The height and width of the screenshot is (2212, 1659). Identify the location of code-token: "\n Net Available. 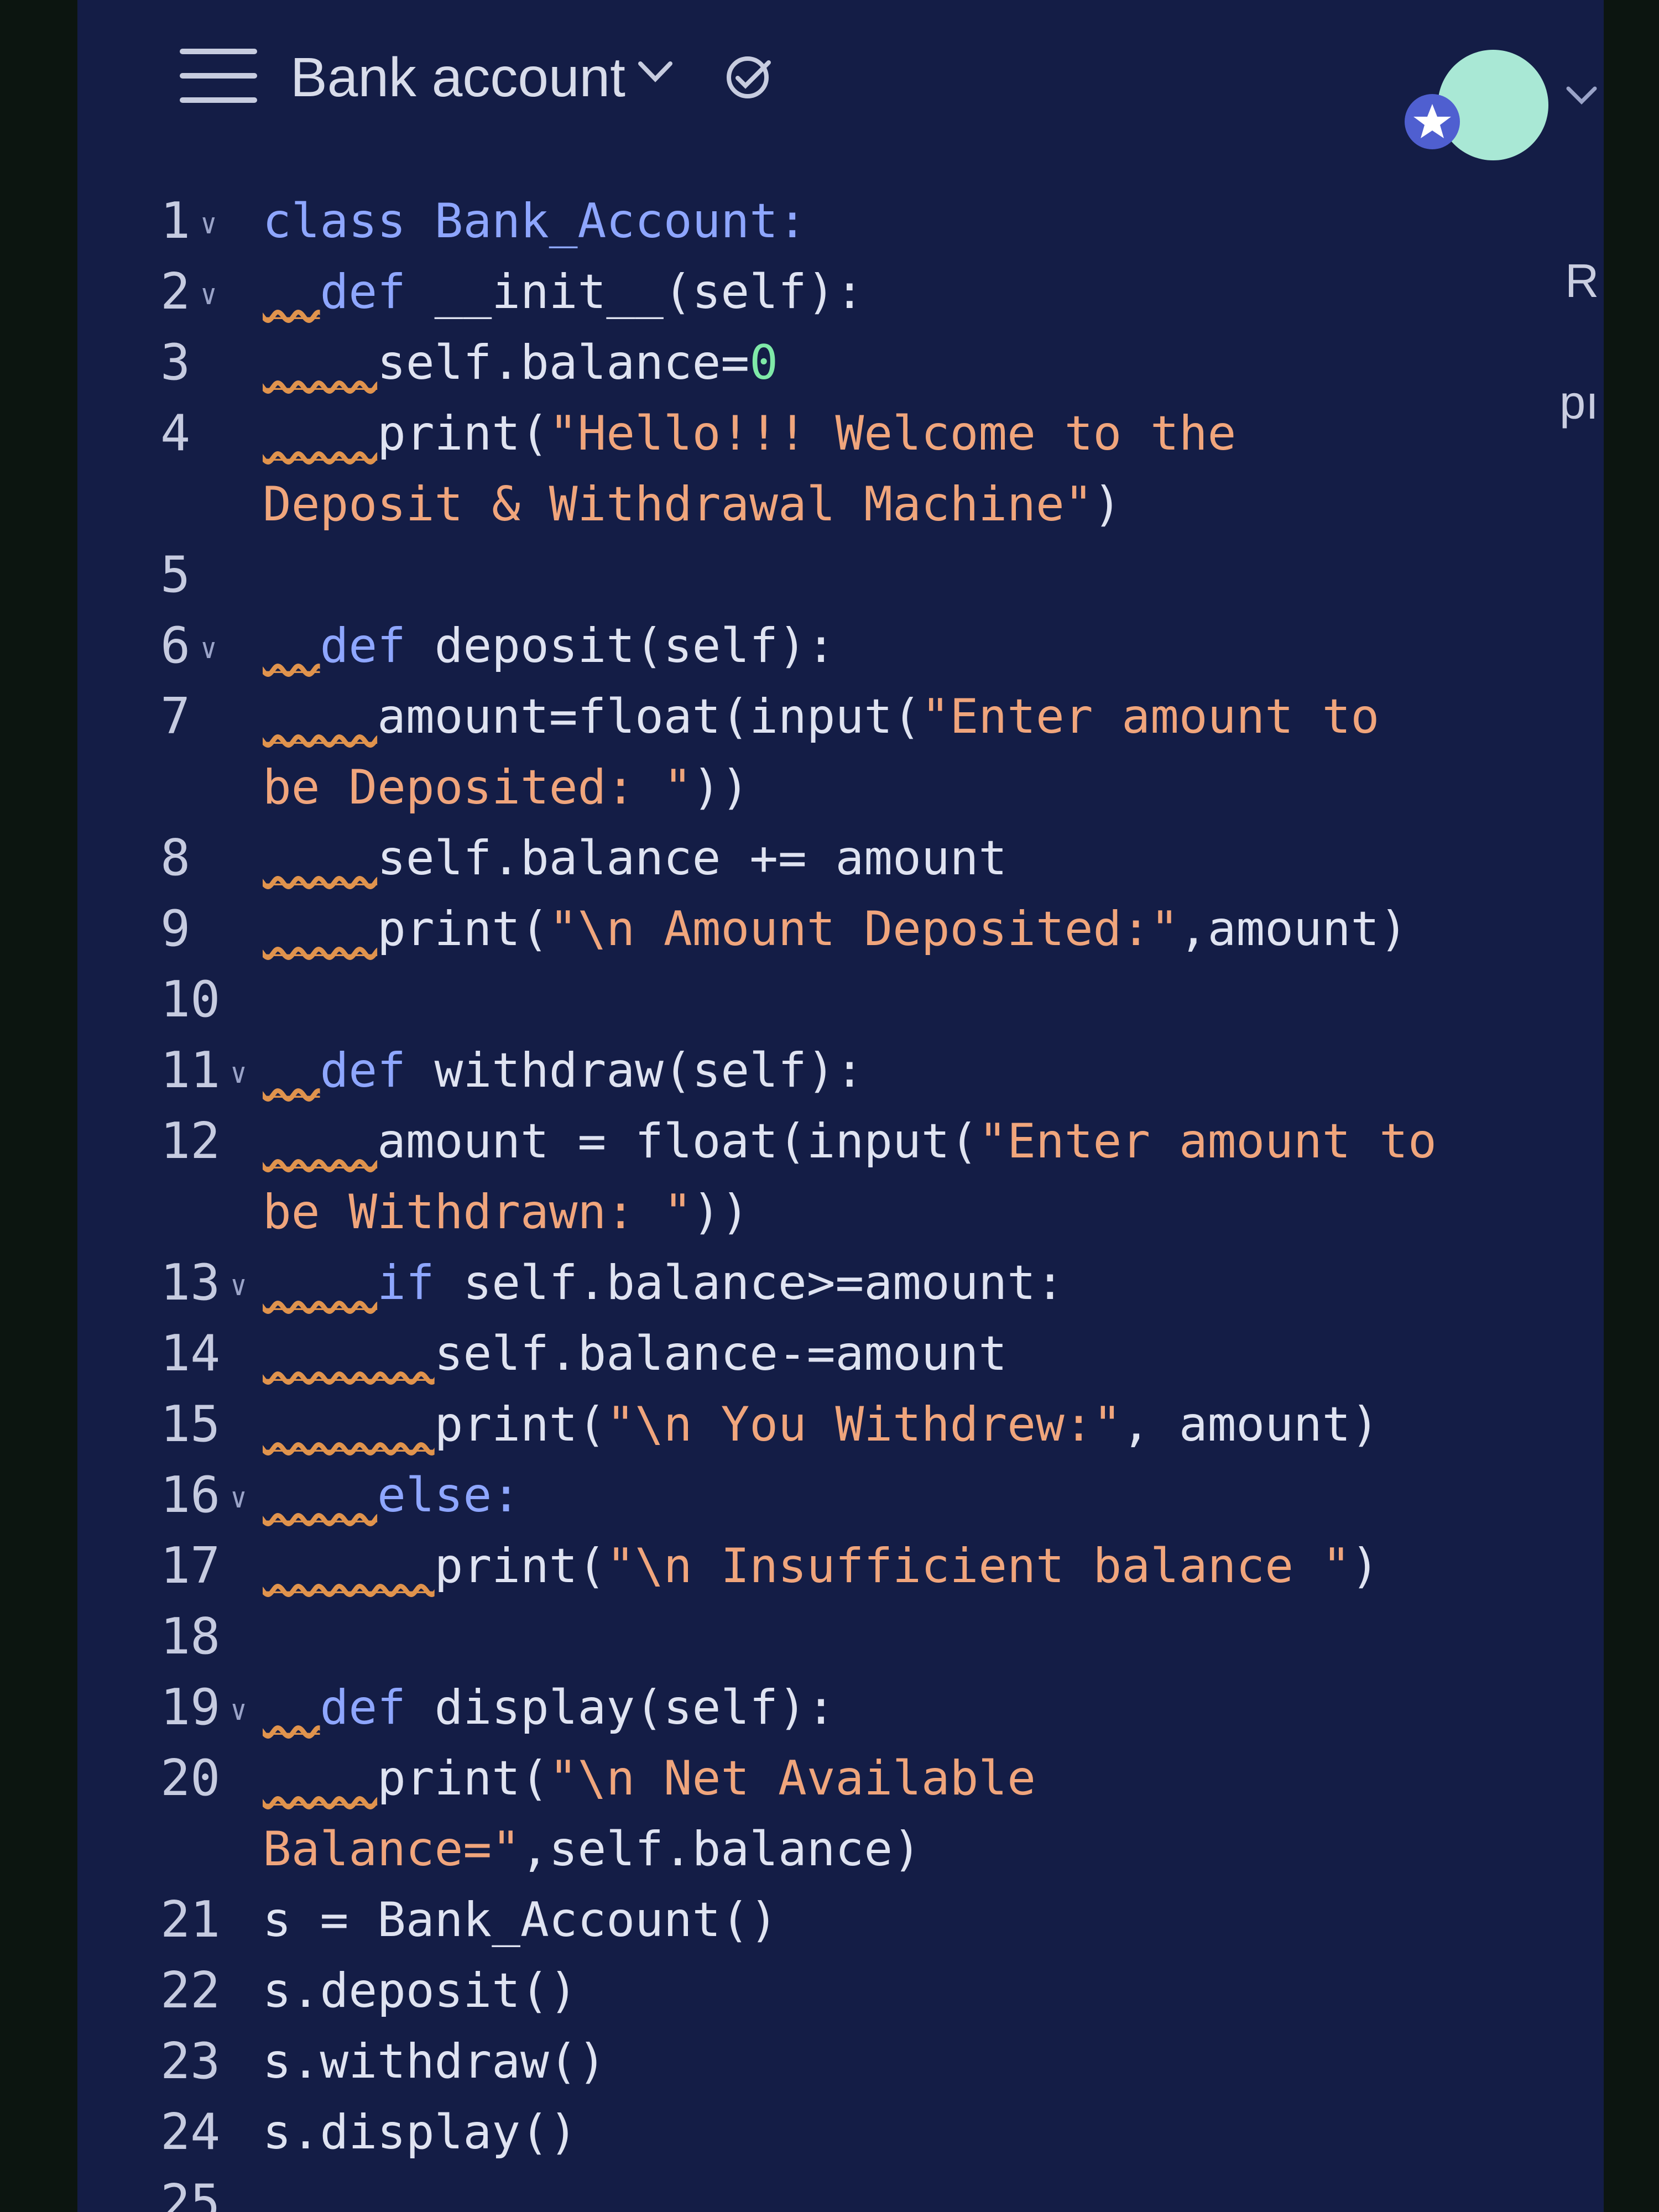
(793, 1779).